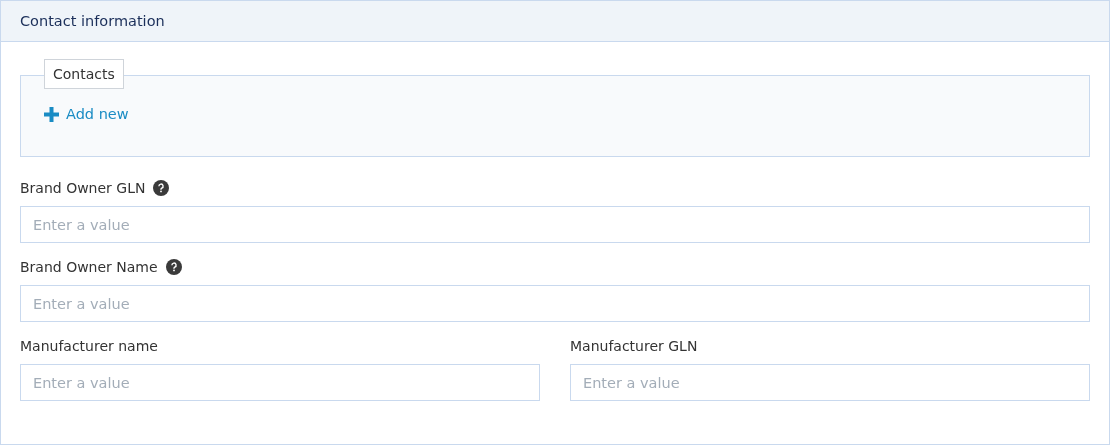  Describe the element at coordinates (83, 188) in the screenshot. I see `field-label: Brand Owner GLN` at that location.